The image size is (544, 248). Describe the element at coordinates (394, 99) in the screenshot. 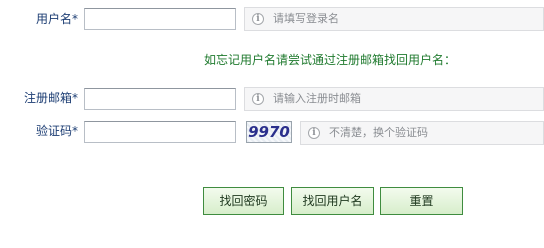

I see `email-hint: i 请输入注册时邮箱` at that location.